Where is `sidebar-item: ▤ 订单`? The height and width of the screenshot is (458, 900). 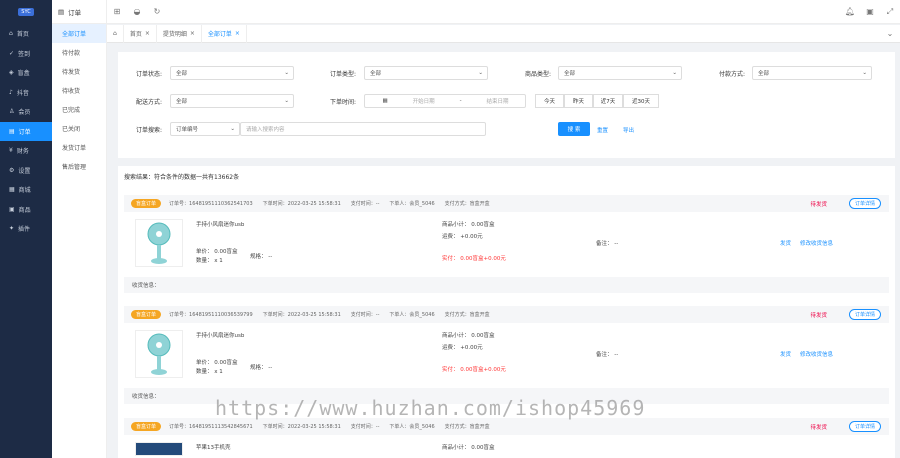 sidebar-item: ▤ 订单 is located at coordinates (26, 131).